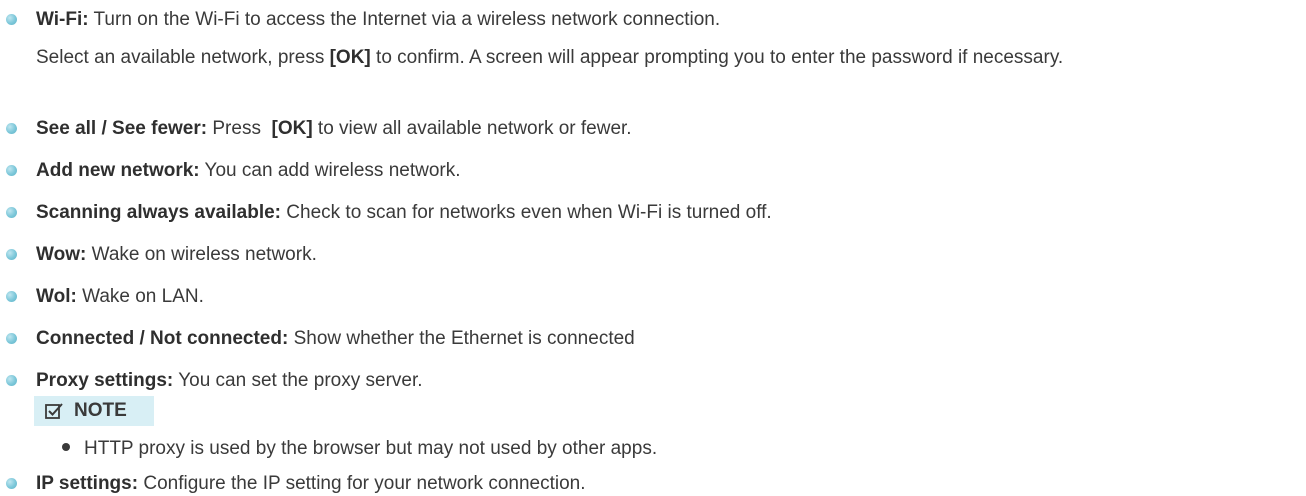 The width and height of the screenshot is (1306, 496). What do you see at coordinates (330, 170) in the screenshot?
I see `item-desc: You can add wireless network.` at bounding box center [330, 170].